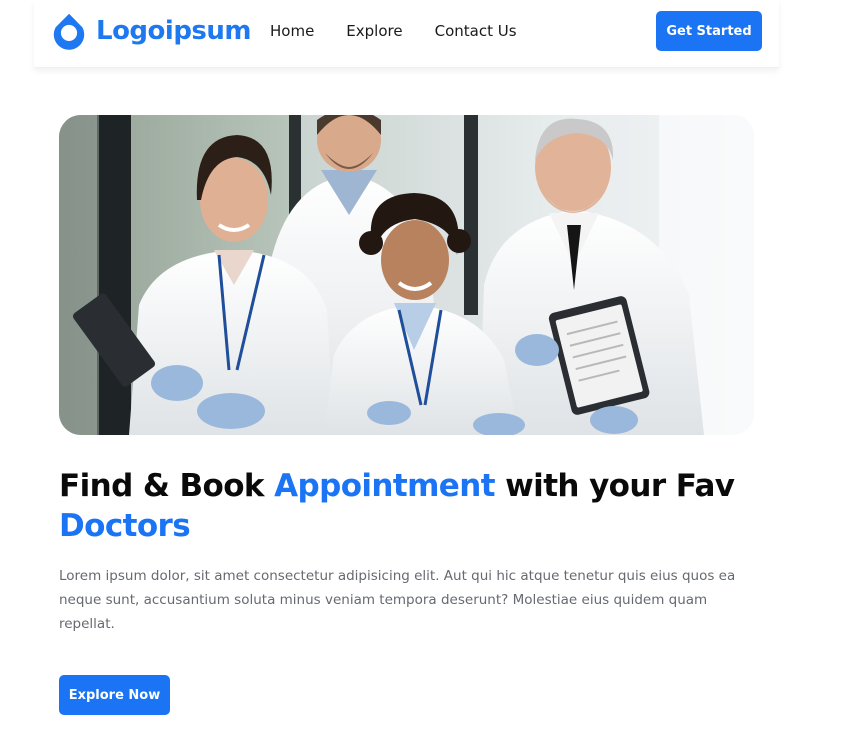  I want to click on hero-title-part1: Find & Book, so click(167, 486).